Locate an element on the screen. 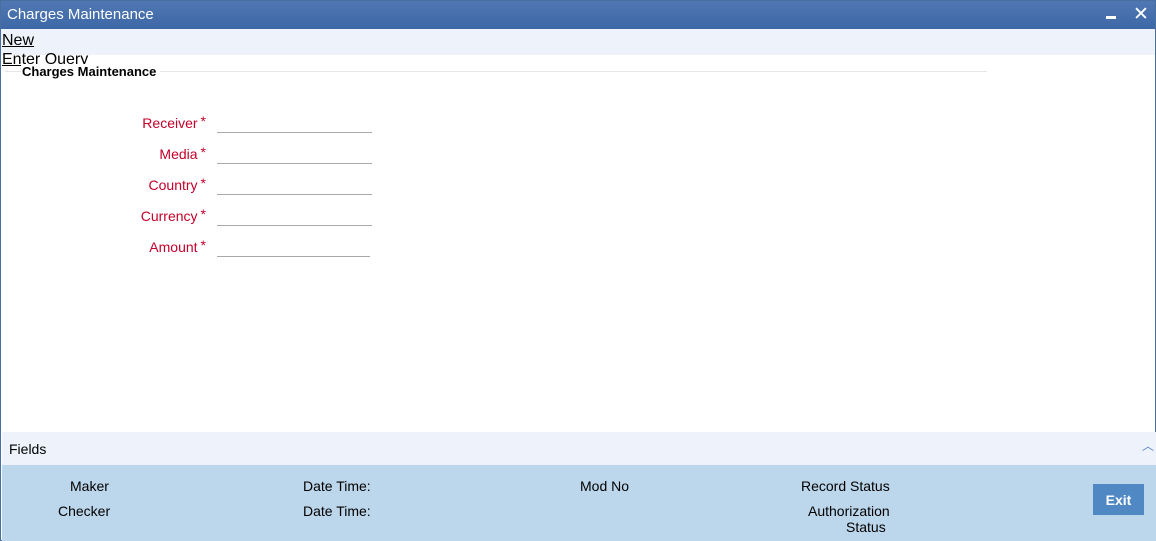 This screenshot has height=541, width=1156. record-status-label: Record Status is located at coordinates (845, 486).